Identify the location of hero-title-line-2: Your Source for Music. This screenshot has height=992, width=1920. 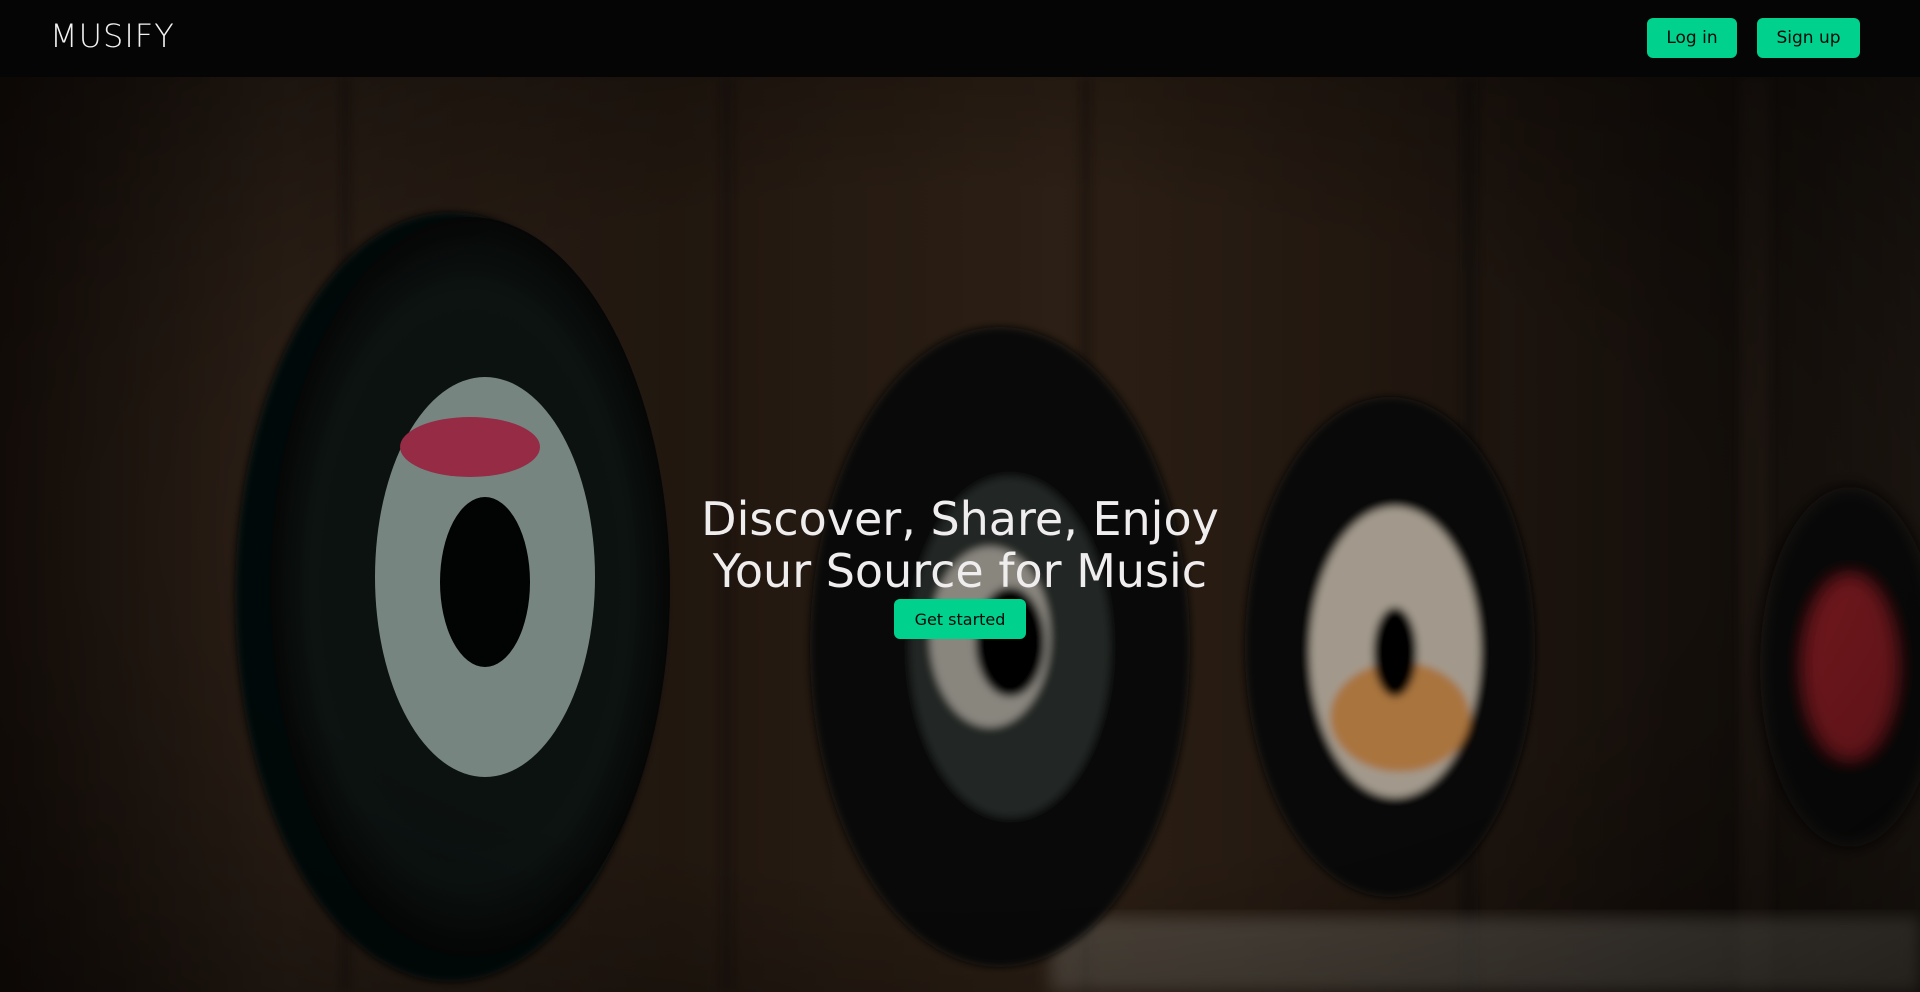
(960, 570).